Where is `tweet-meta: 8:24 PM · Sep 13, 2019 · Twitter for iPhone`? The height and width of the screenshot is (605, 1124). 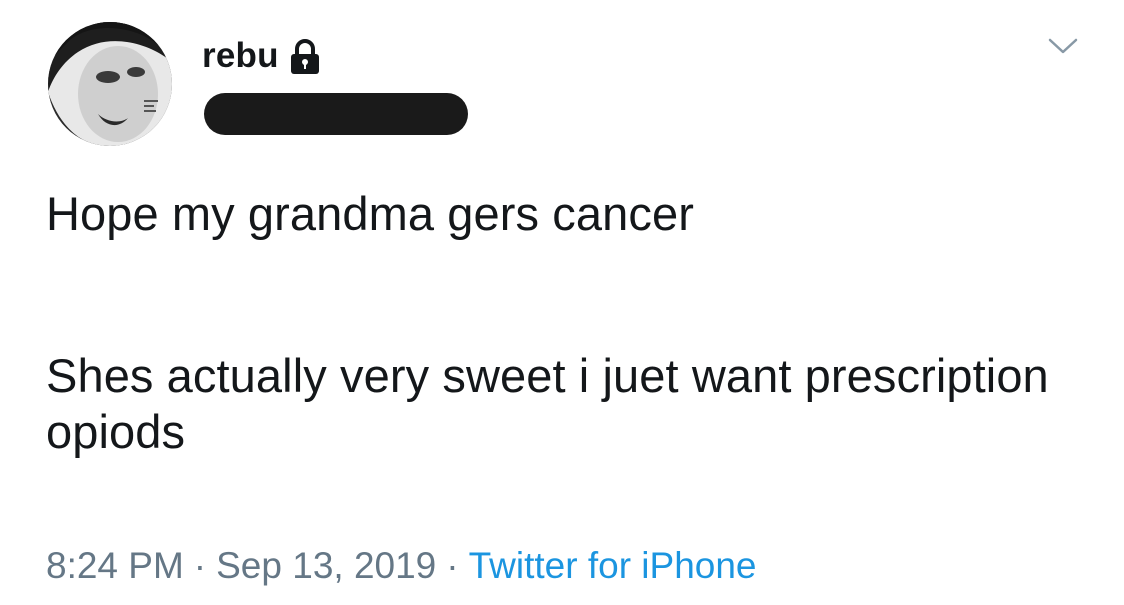 tweet-meta: 8:24 PM · Sep 13, 2019 · Twitter for iPhone is located at coordinates (401, 566).